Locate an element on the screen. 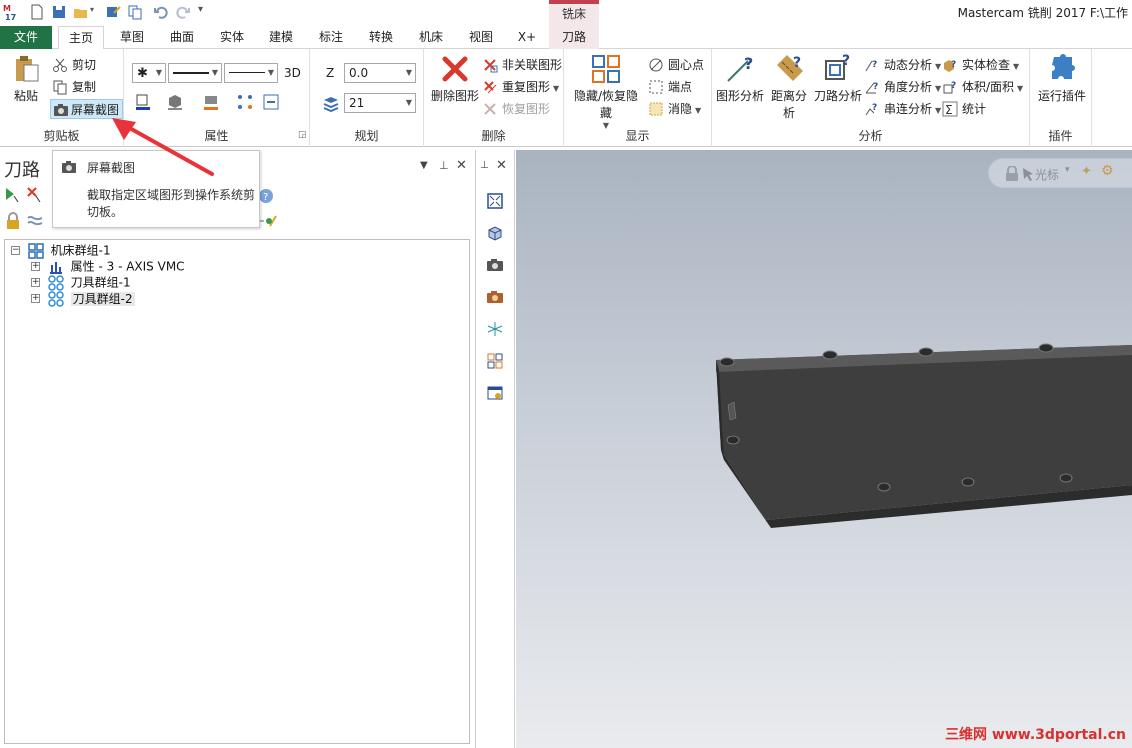 The height and width of the screenshot is (748, 1132). paste-icon is located at coordinates (27, 69).